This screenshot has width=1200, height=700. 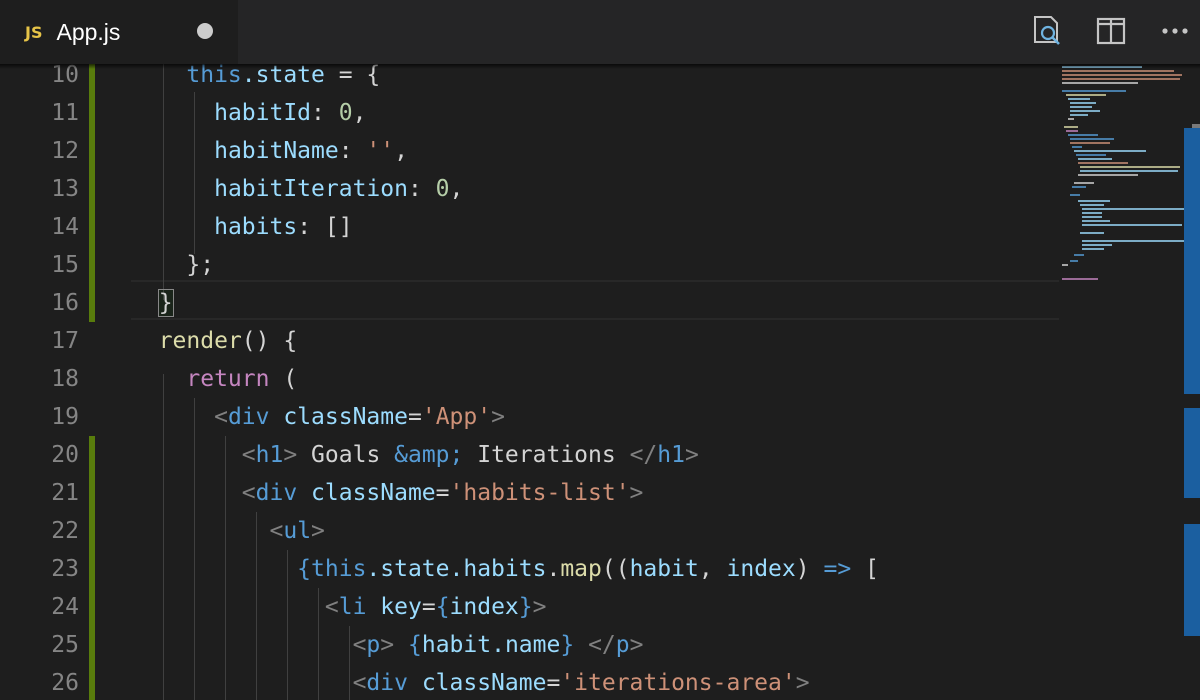 What do you see at coordinates (600, 66) in the screenshot?
I see `tab-bar-shadow` at bounding box center [600, 66].